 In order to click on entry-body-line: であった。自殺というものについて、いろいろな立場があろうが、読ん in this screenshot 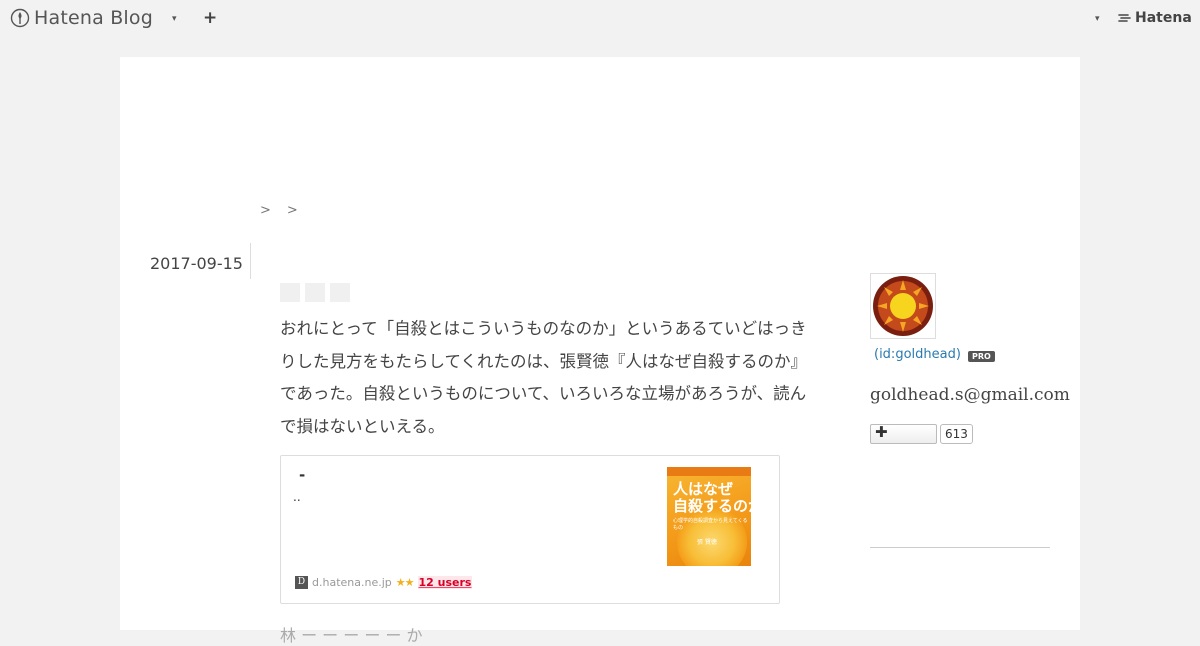, I will do `click(543, 393)`.